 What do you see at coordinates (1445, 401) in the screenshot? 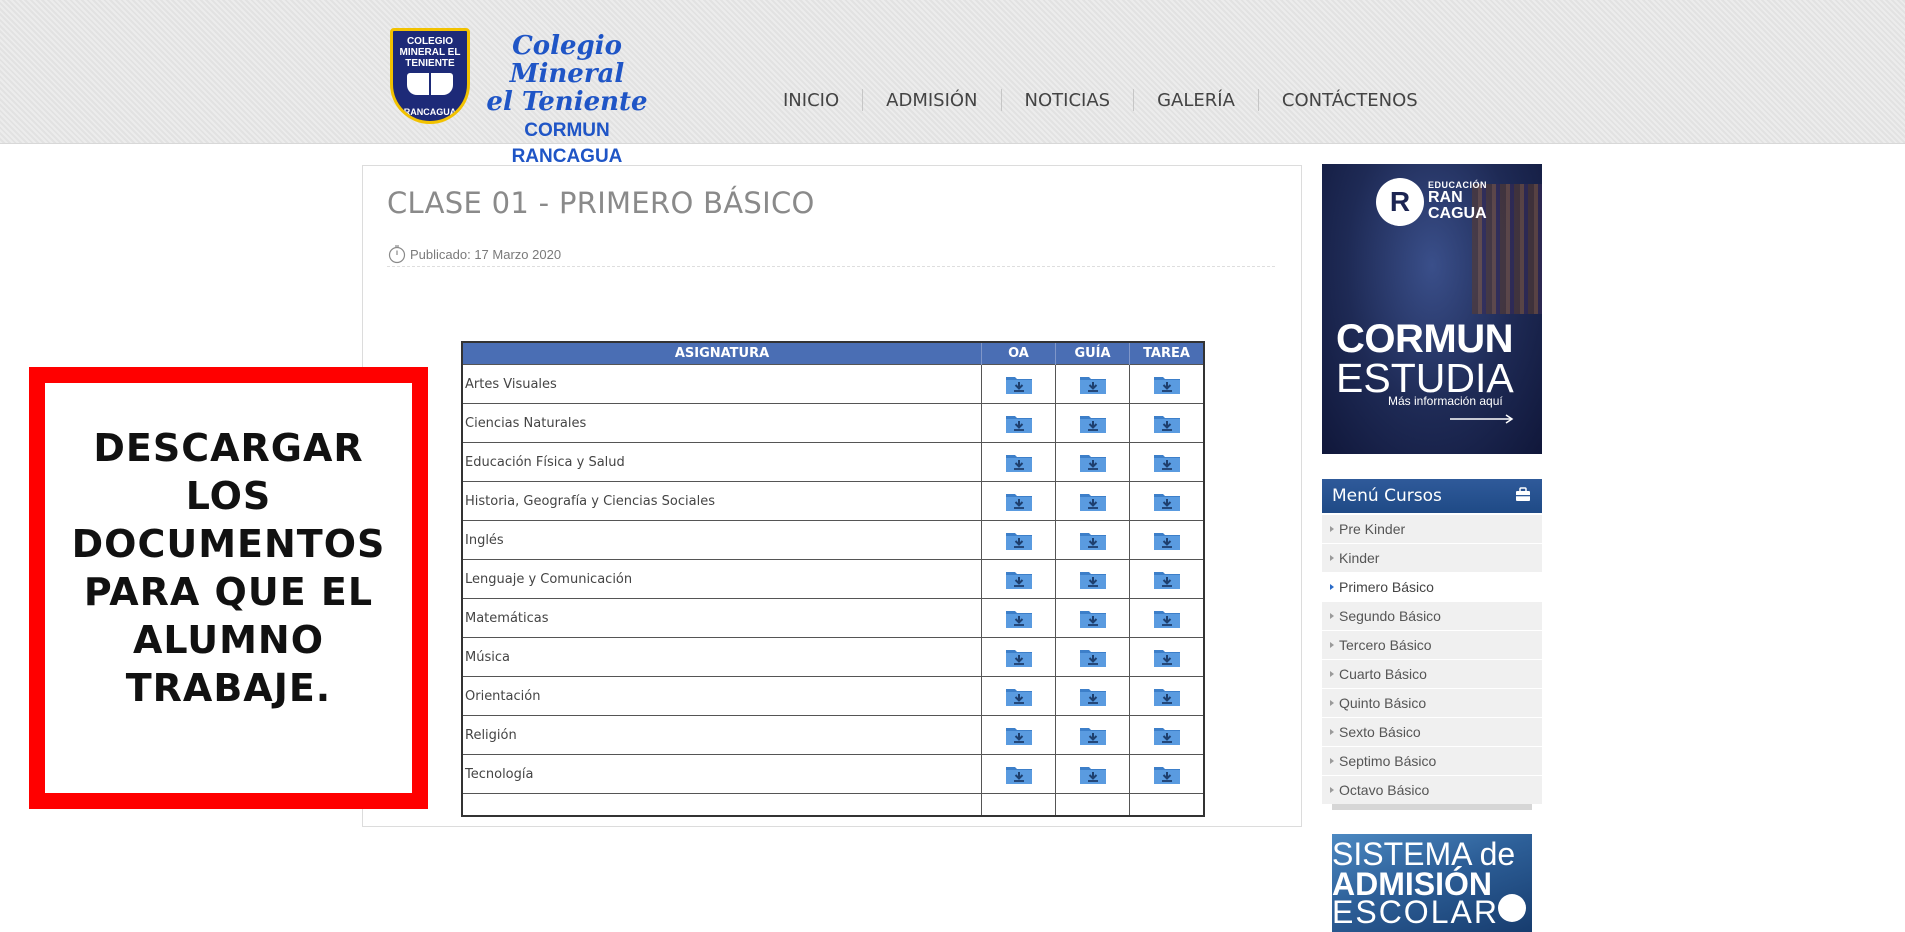
I see `banner-info-link: Más información aquí` at bounding box center [1445, 401].